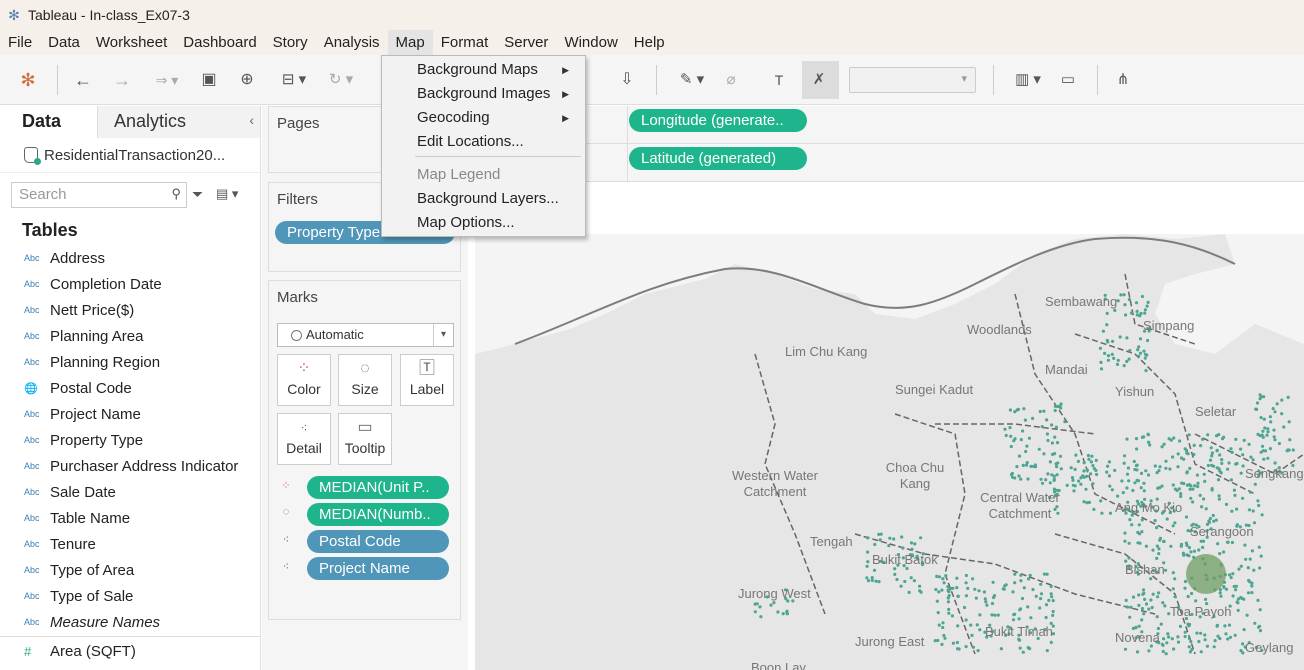 Image resolution: width=1304 pixels, height=670 pixels. I want to click on view-options-icon: ▤ ▾, so click(227, 194).